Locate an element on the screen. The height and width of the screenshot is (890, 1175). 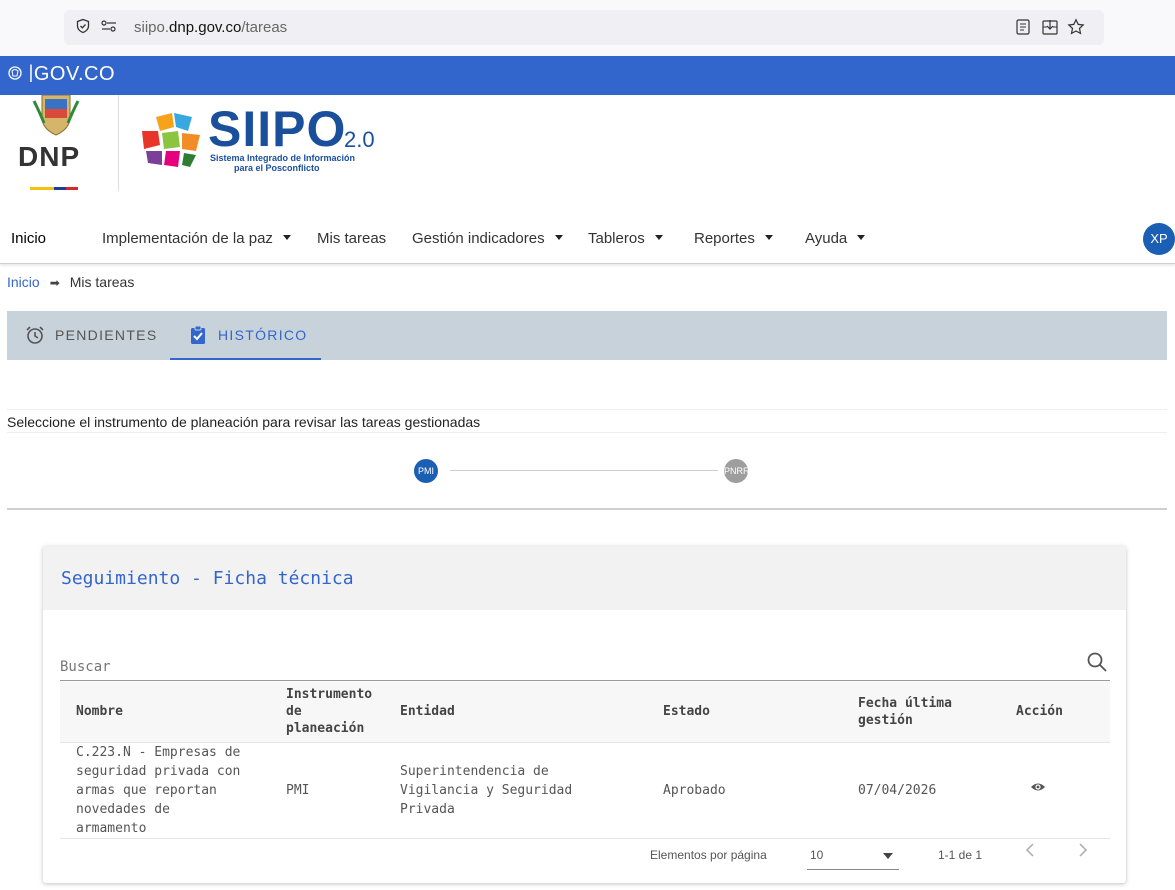
card-header: Seguimiento - Ficha técnica is located at coordinates (584, 578).